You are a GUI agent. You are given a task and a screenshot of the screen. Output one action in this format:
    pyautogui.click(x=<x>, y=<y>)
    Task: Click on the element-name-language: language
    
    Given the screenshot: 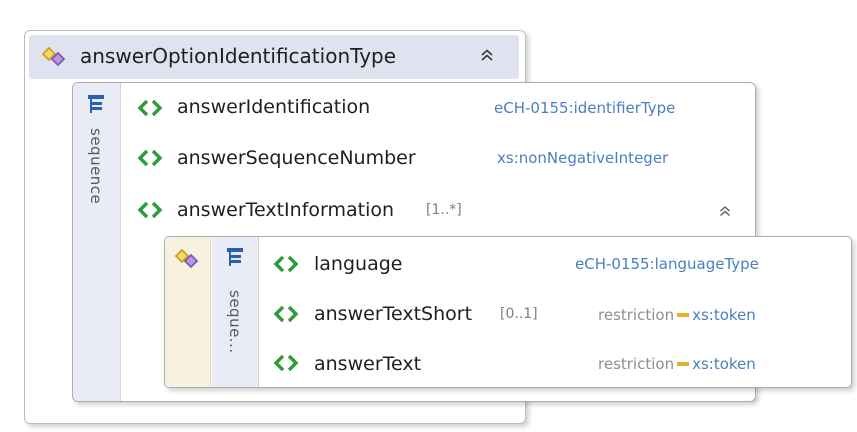 What is the action you would take?
    pyautogui.click(x=358, y=264)
    